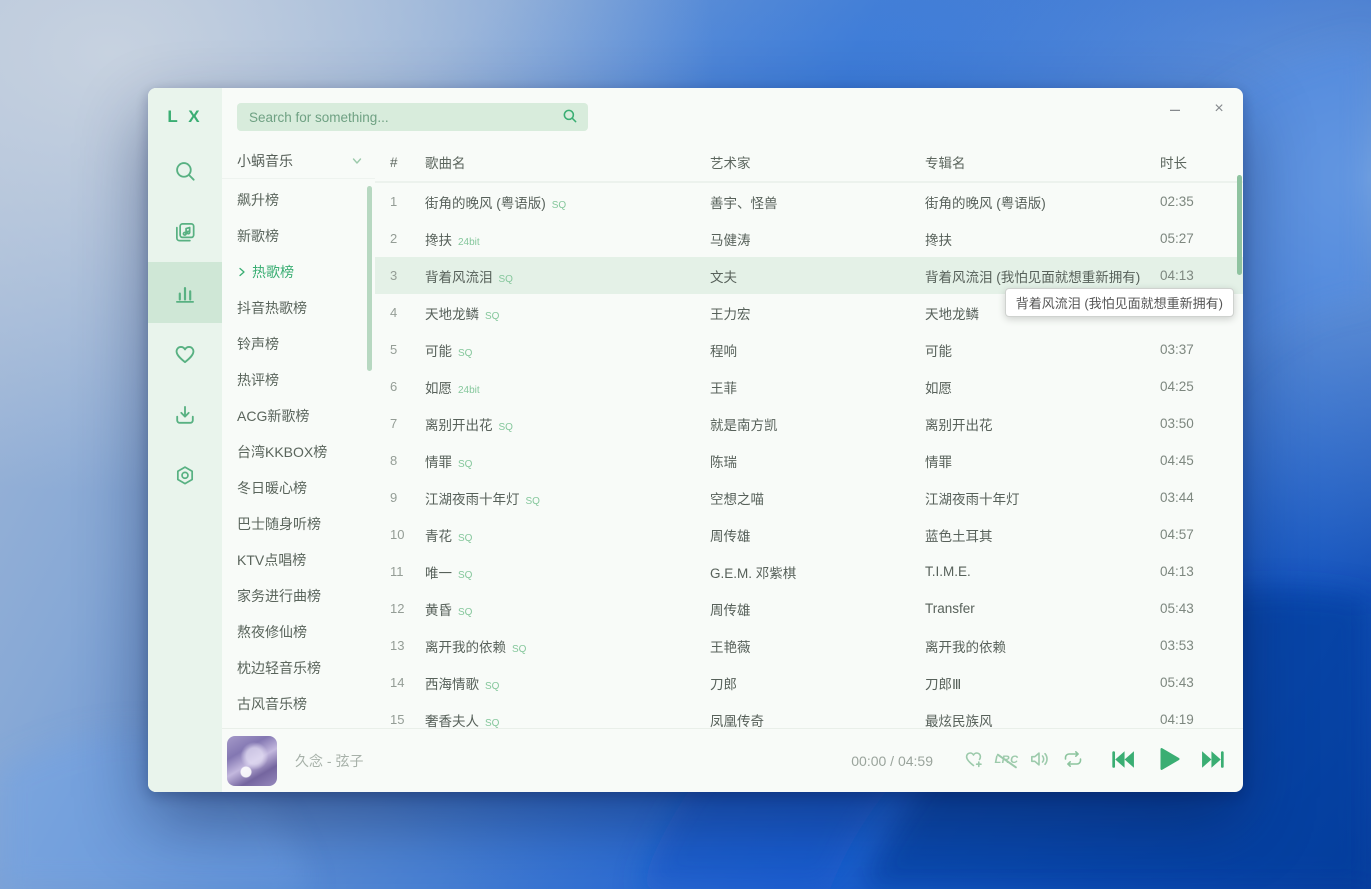  I want to click on board-list-item: 冬日暖心榜, so click(298, 488).